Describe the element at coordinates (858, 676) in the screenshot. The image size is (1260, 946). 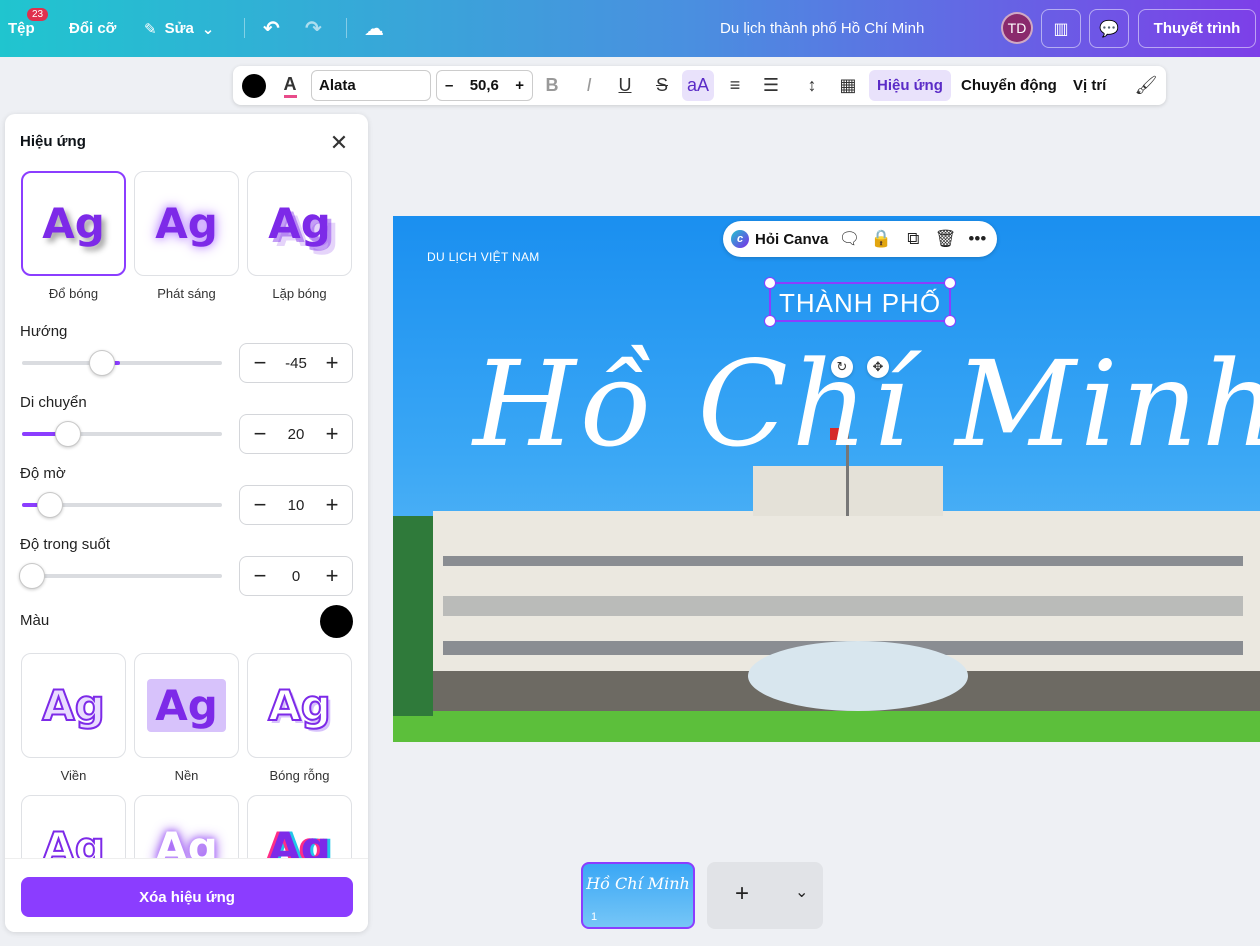
I see `fountain` at that location.